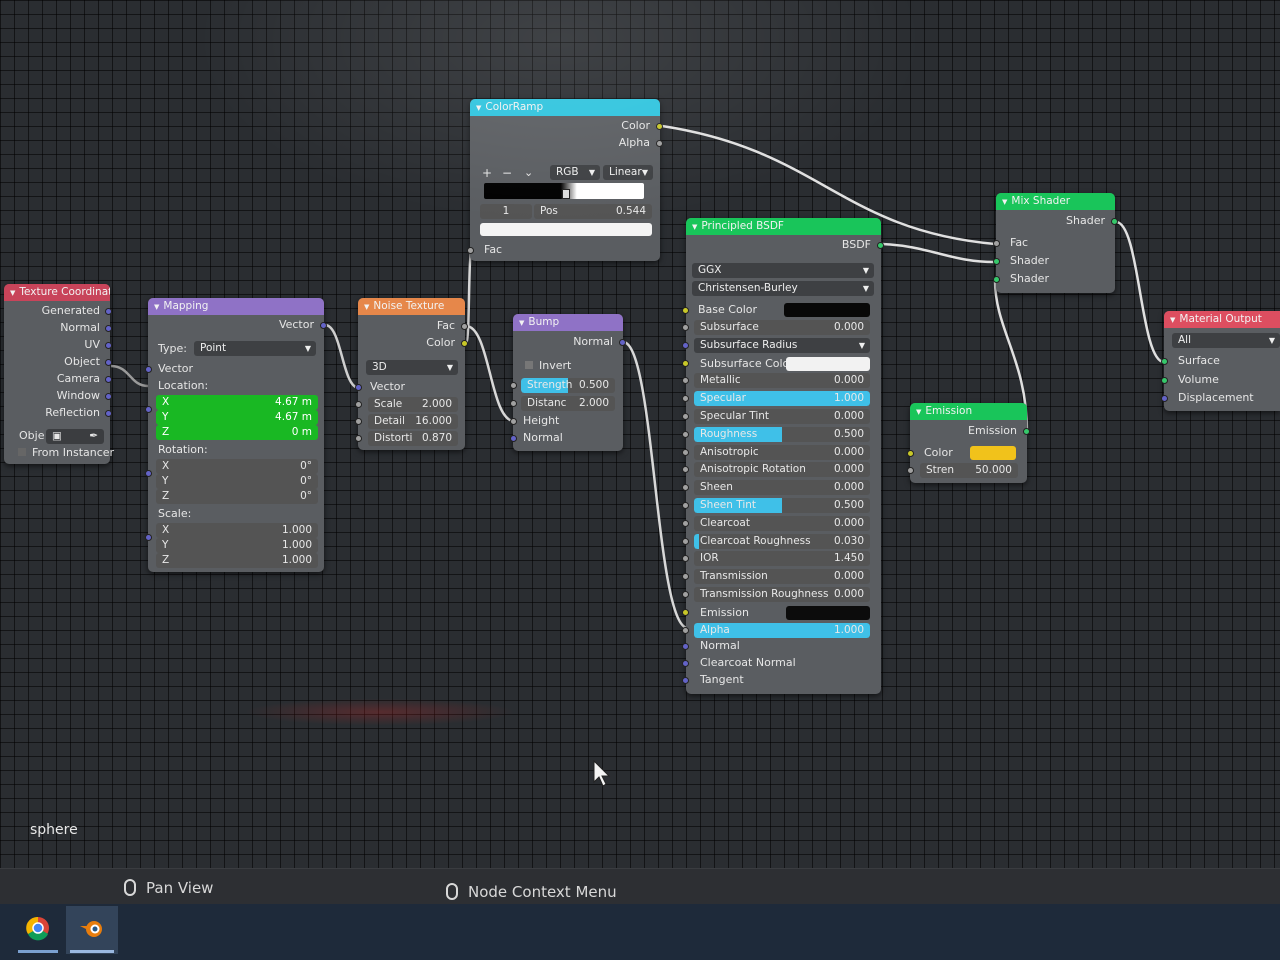 The width and height of the screenshot is (1280, 960). Describe the element at coordinates (568, 322) in the screenshot. I see `node-header: ▼ Bump` at that location.